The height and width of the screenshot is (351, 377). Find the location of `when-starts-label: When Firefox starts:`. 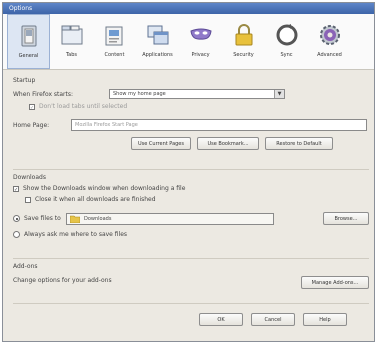

when-starts-label: When Firefox starts: is located at coordinates (43, 94).